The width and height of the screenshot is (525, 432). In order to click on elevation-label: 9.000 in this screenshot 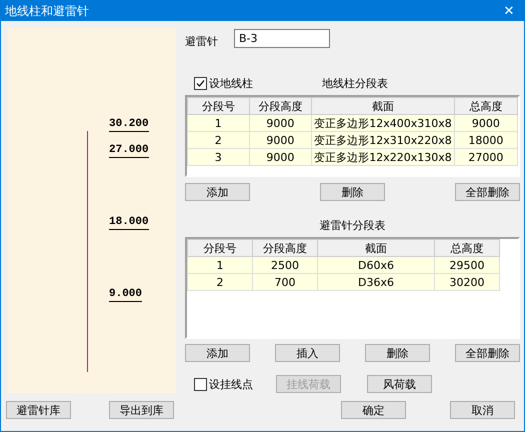, I will do `click(125, 295)`.